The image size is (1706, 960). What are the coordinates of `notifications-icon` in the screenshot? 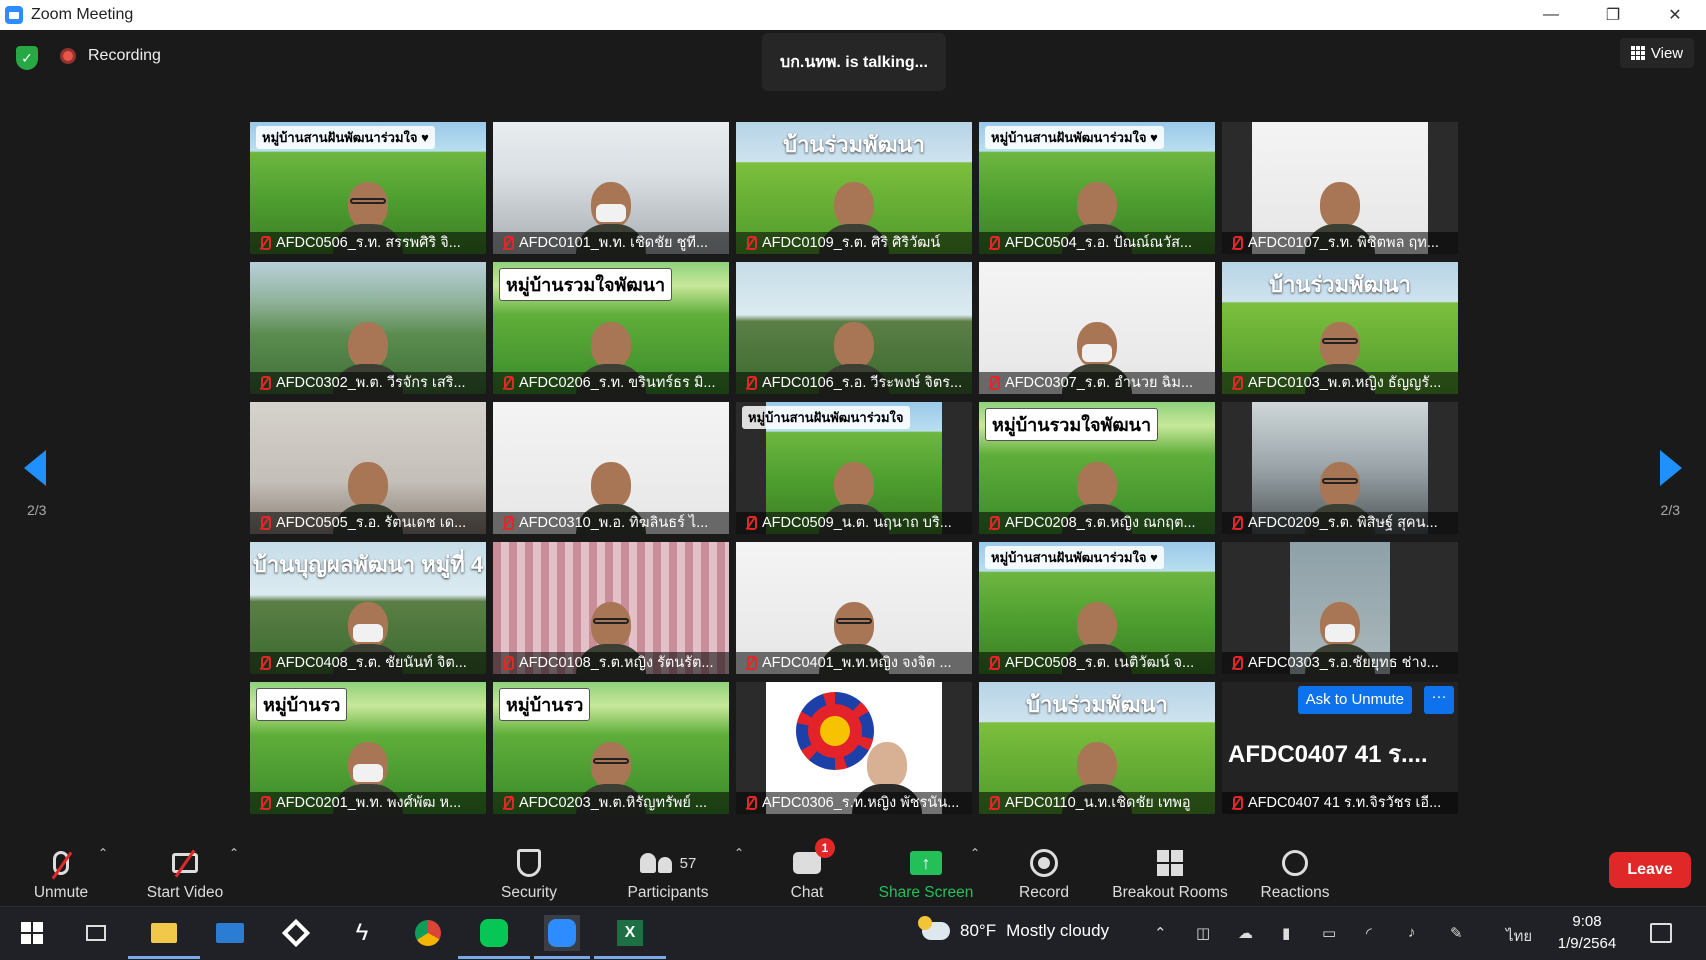 It's located at (1661, 933).